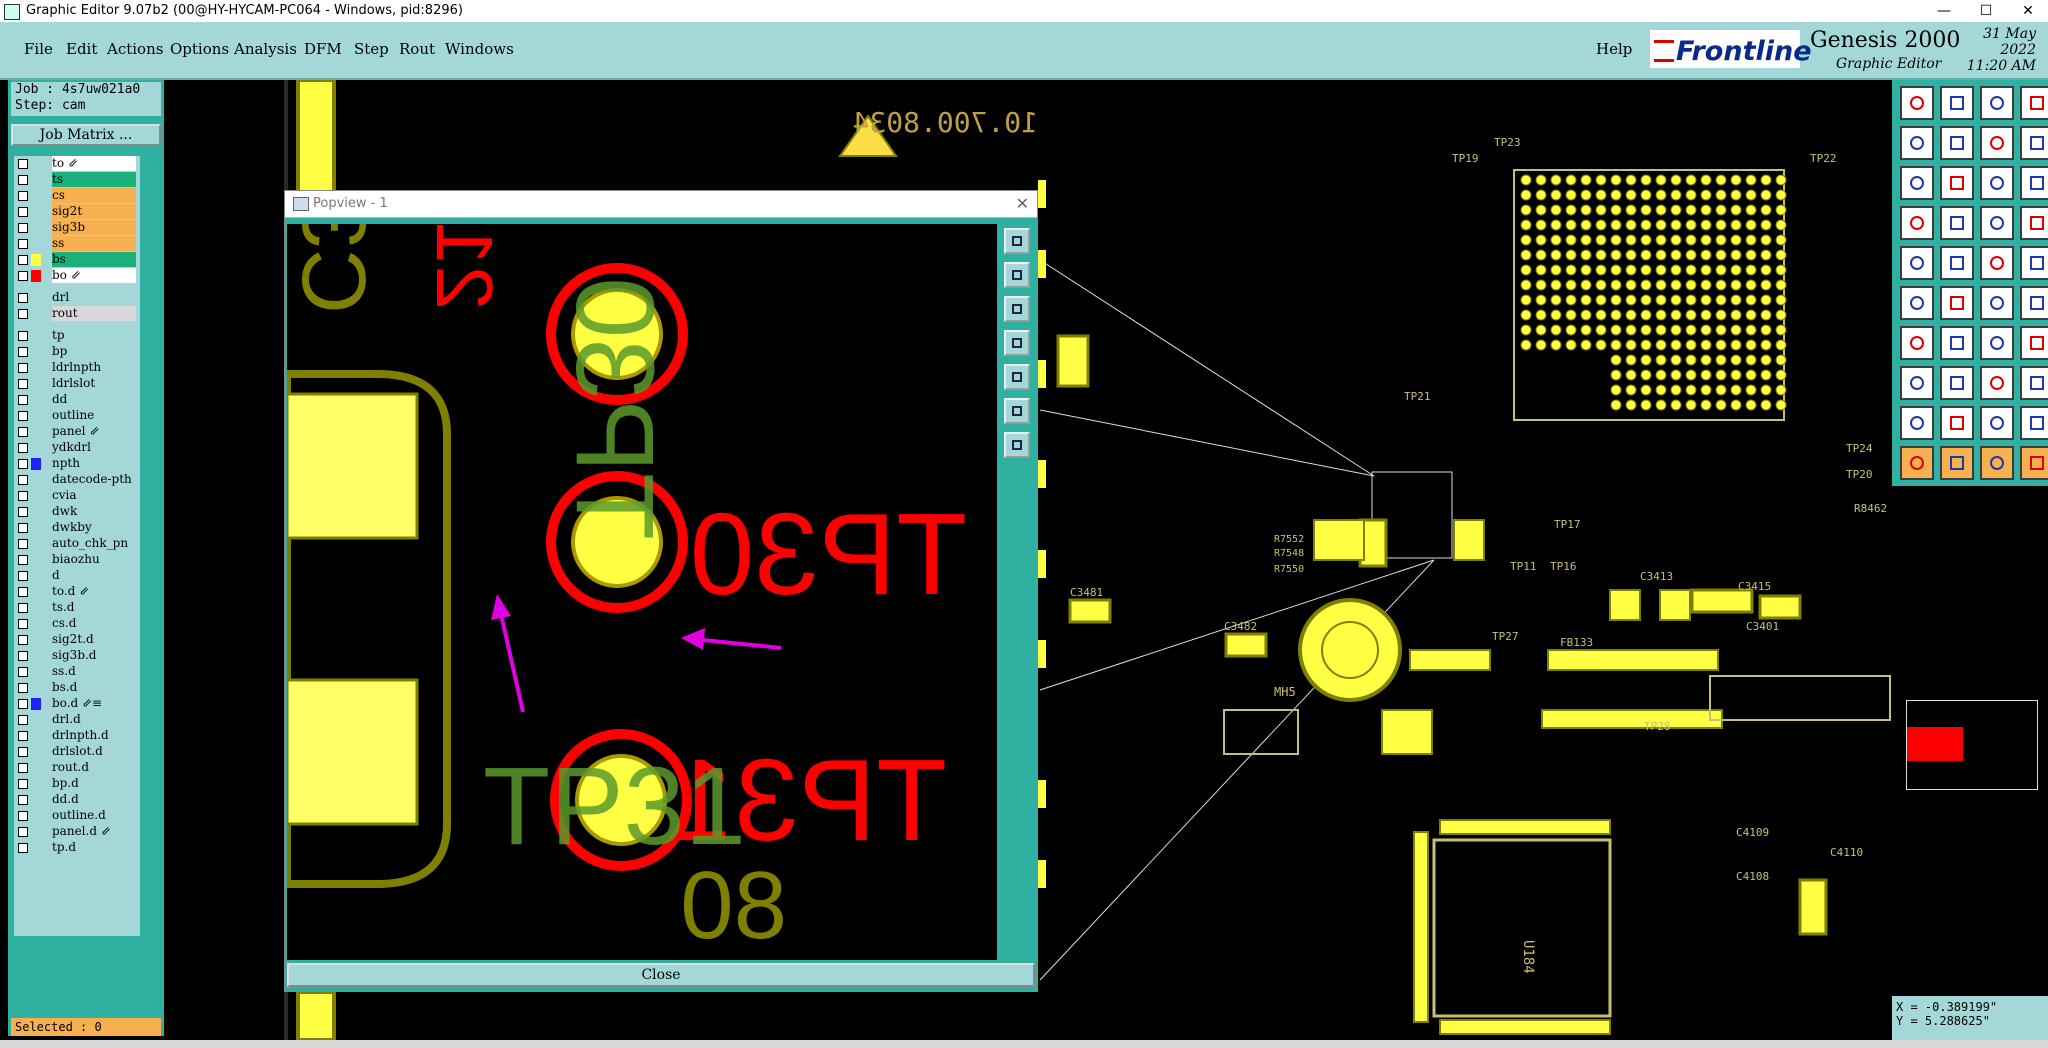 The image size is (2048, 1048). What do you see at coordinates (94, 575) in the screenshot?
I see `layer-name: d` at bounding box center [94, 575].